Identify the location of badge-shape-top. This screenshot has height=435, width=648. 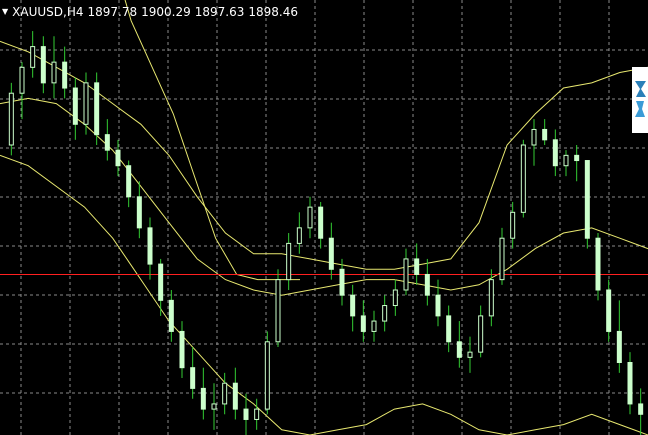
(640, 89).